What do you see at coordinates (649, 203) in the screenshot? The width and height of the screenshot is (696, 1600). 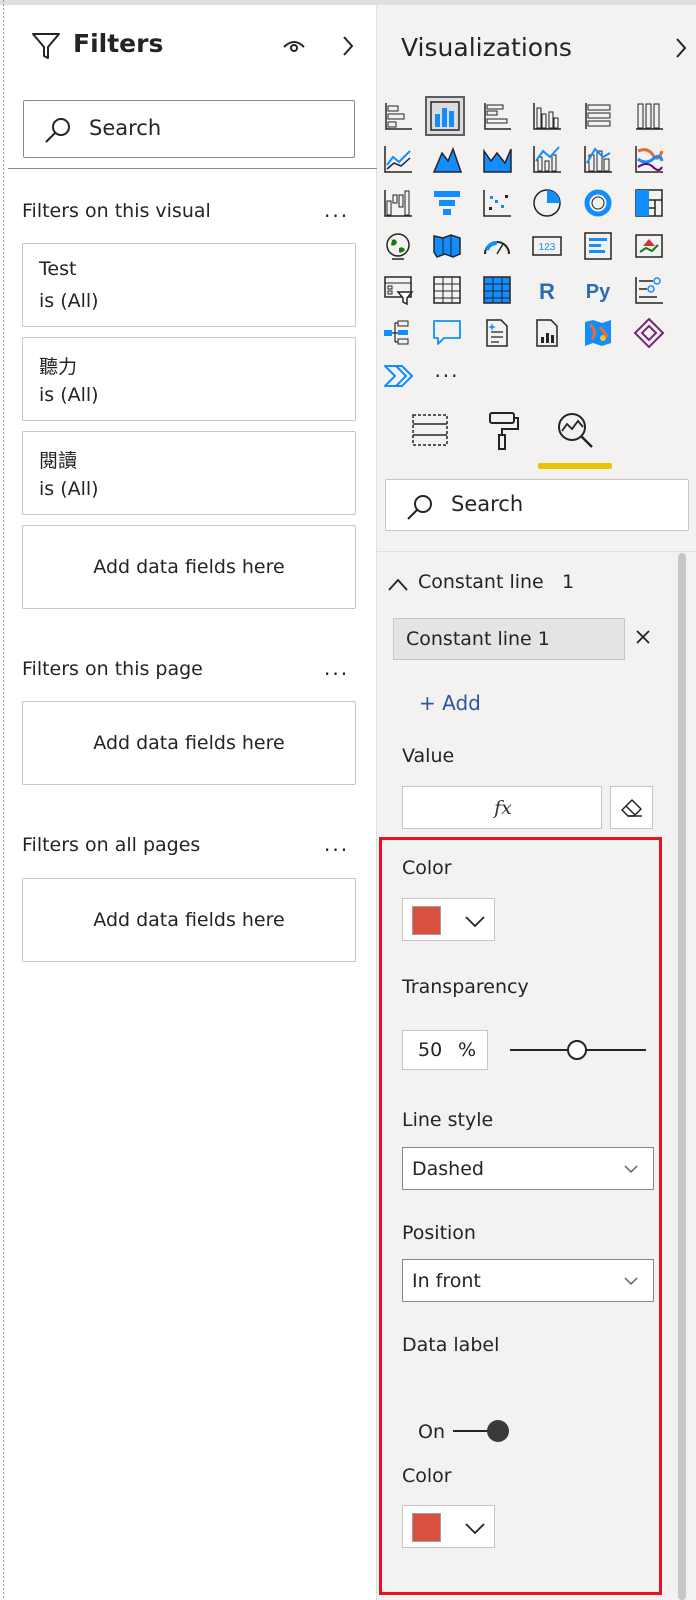 I see `treemap-icon` at bounding box center [649, 203].